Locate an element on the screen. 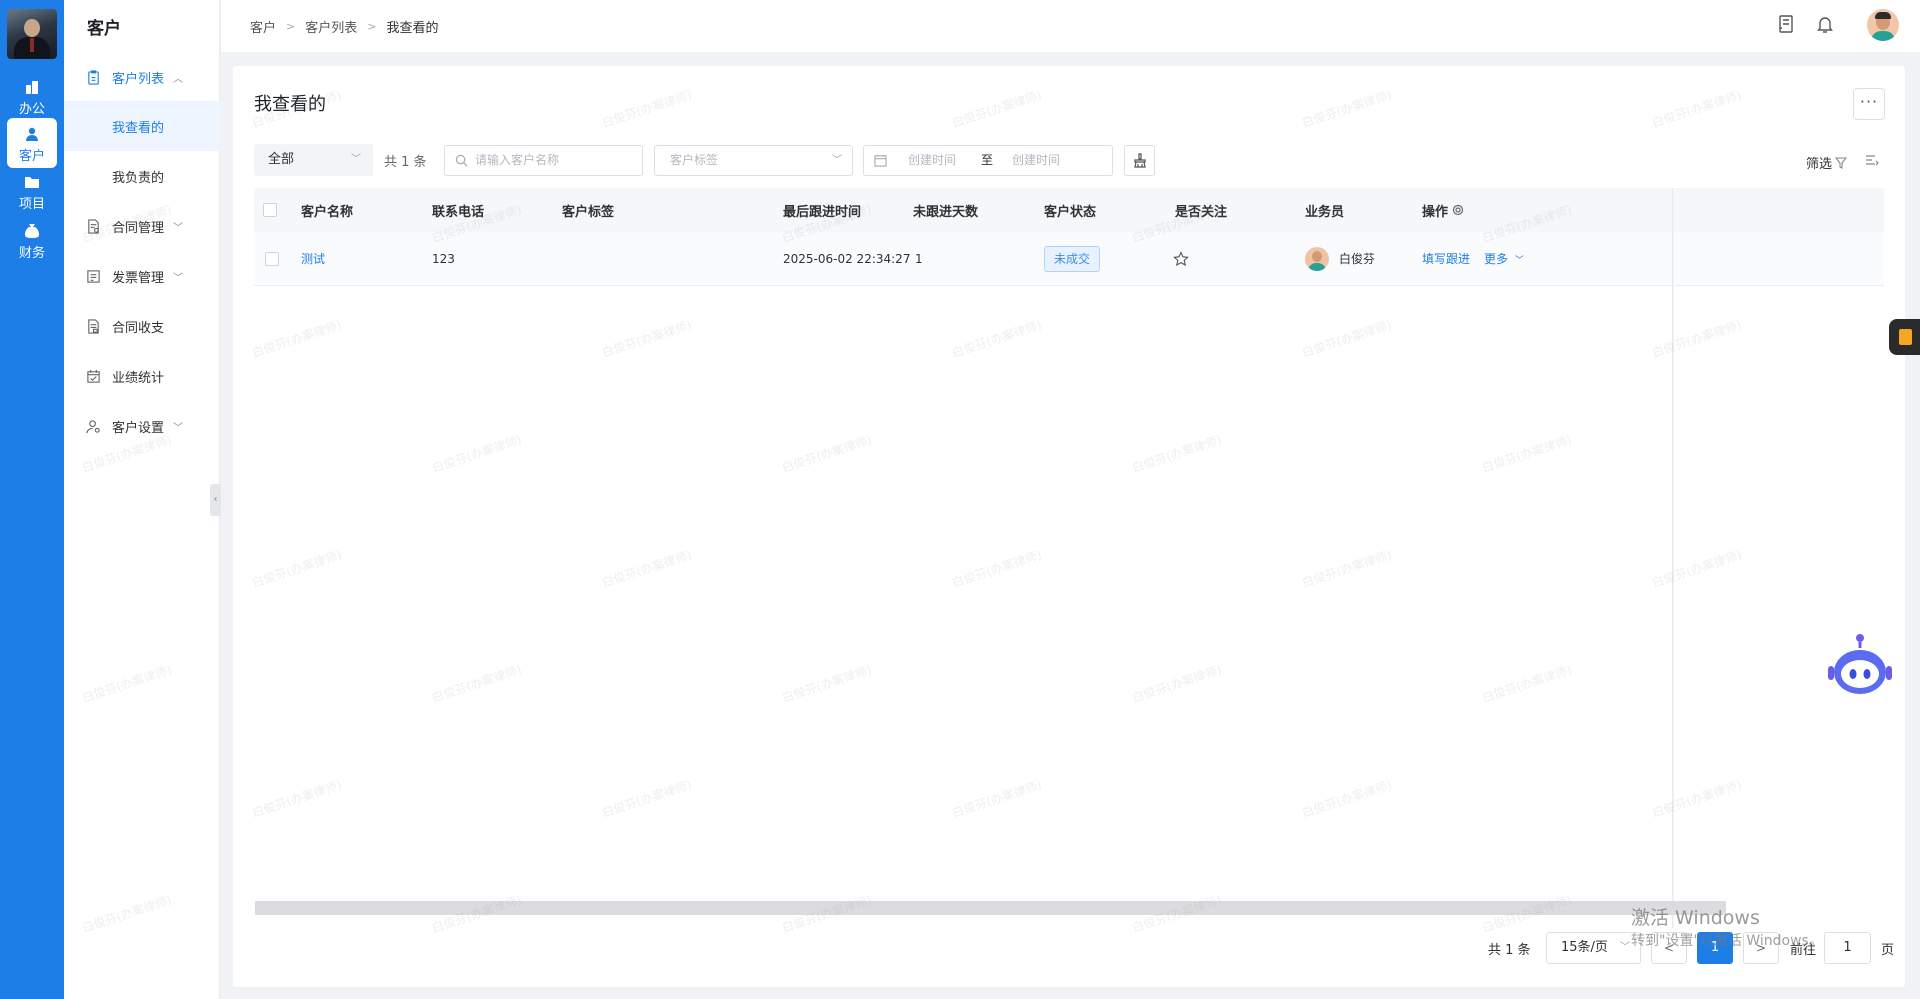 Image resolution: width=1920 pixels, height=999 pixels. sidebar-item-label: 客户设置 is located at coordinates (138, 428).